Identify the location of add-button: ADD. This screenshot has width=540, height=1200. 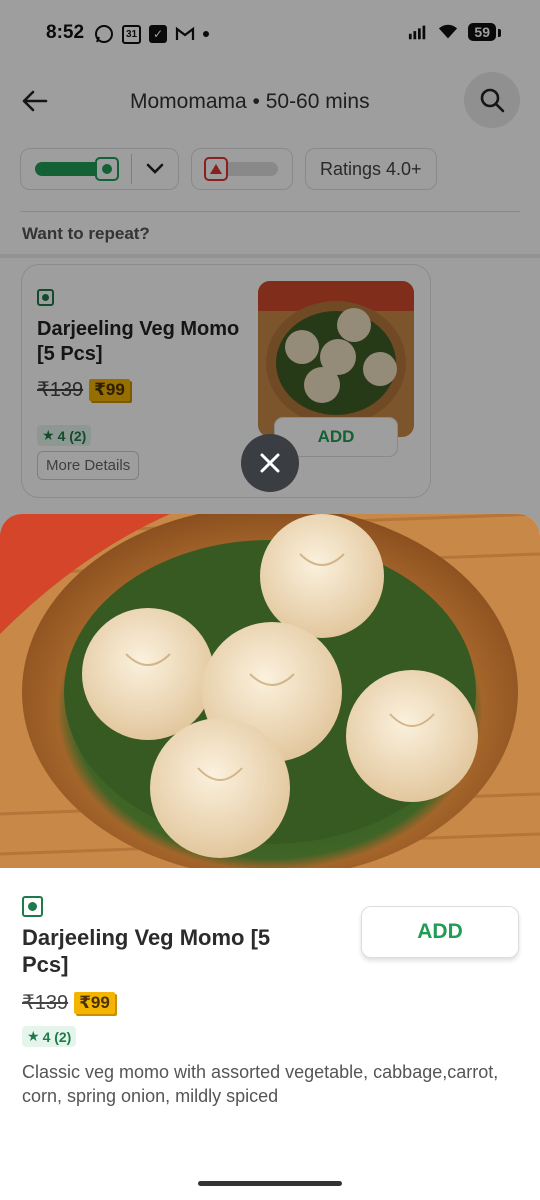
(440, 932).